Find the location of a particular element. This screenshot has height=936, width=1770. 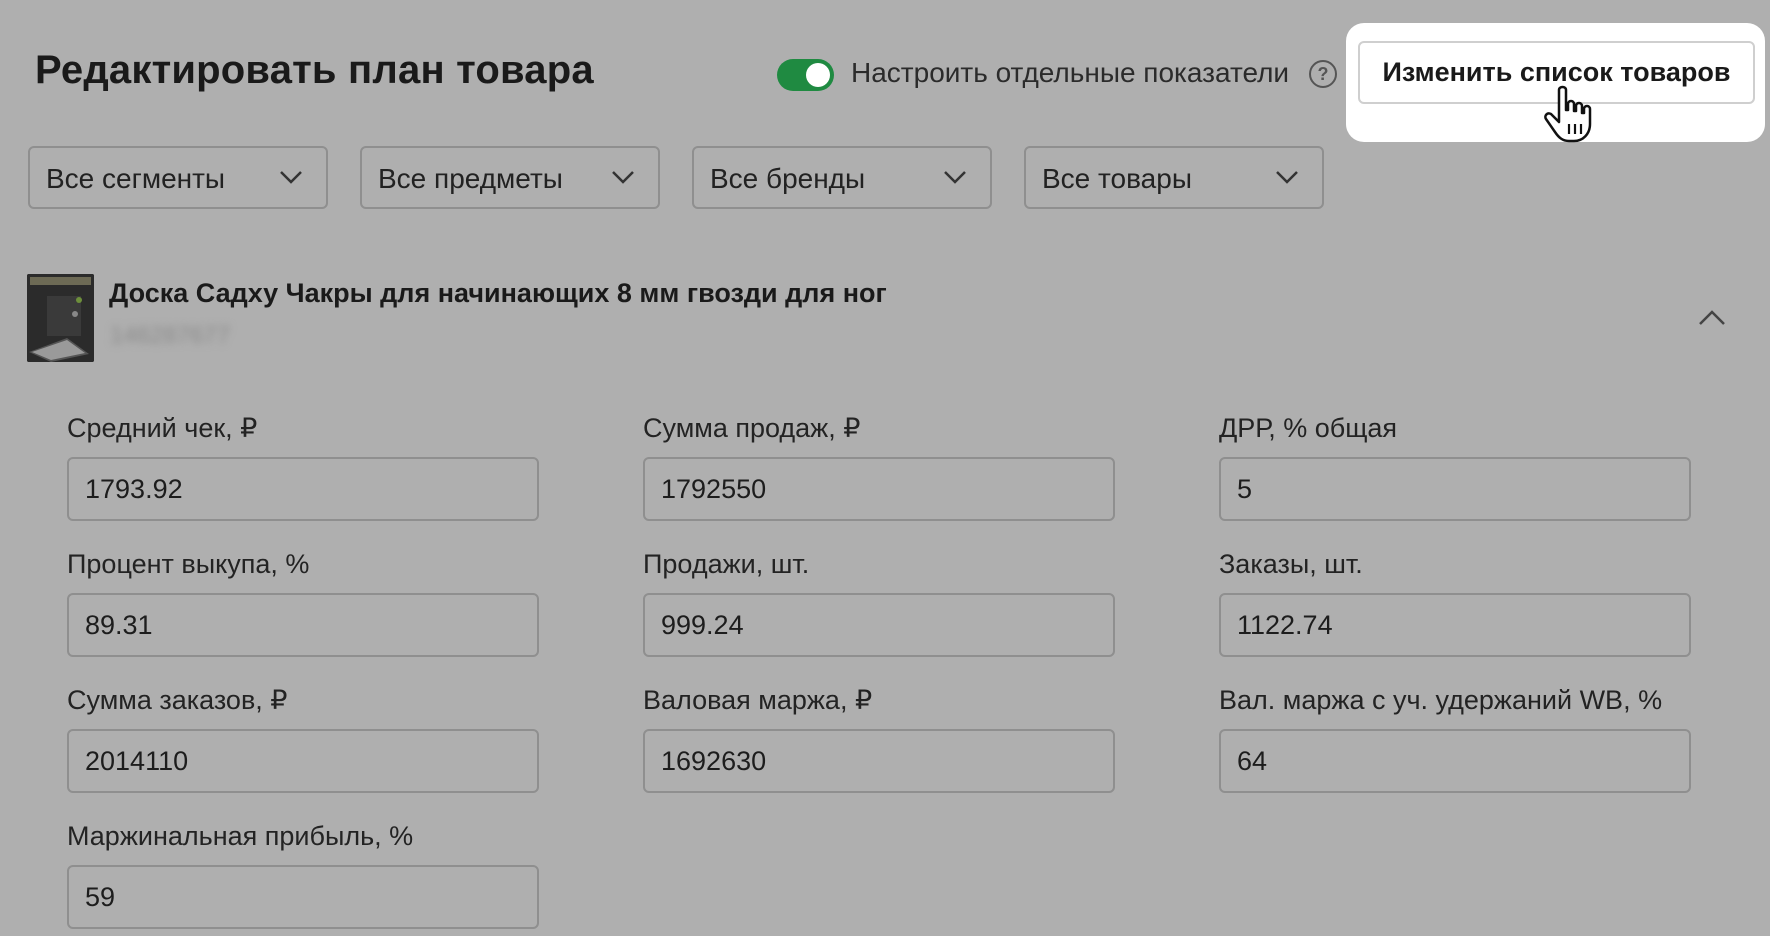

drr-input is located at coordinates (1455, 489).